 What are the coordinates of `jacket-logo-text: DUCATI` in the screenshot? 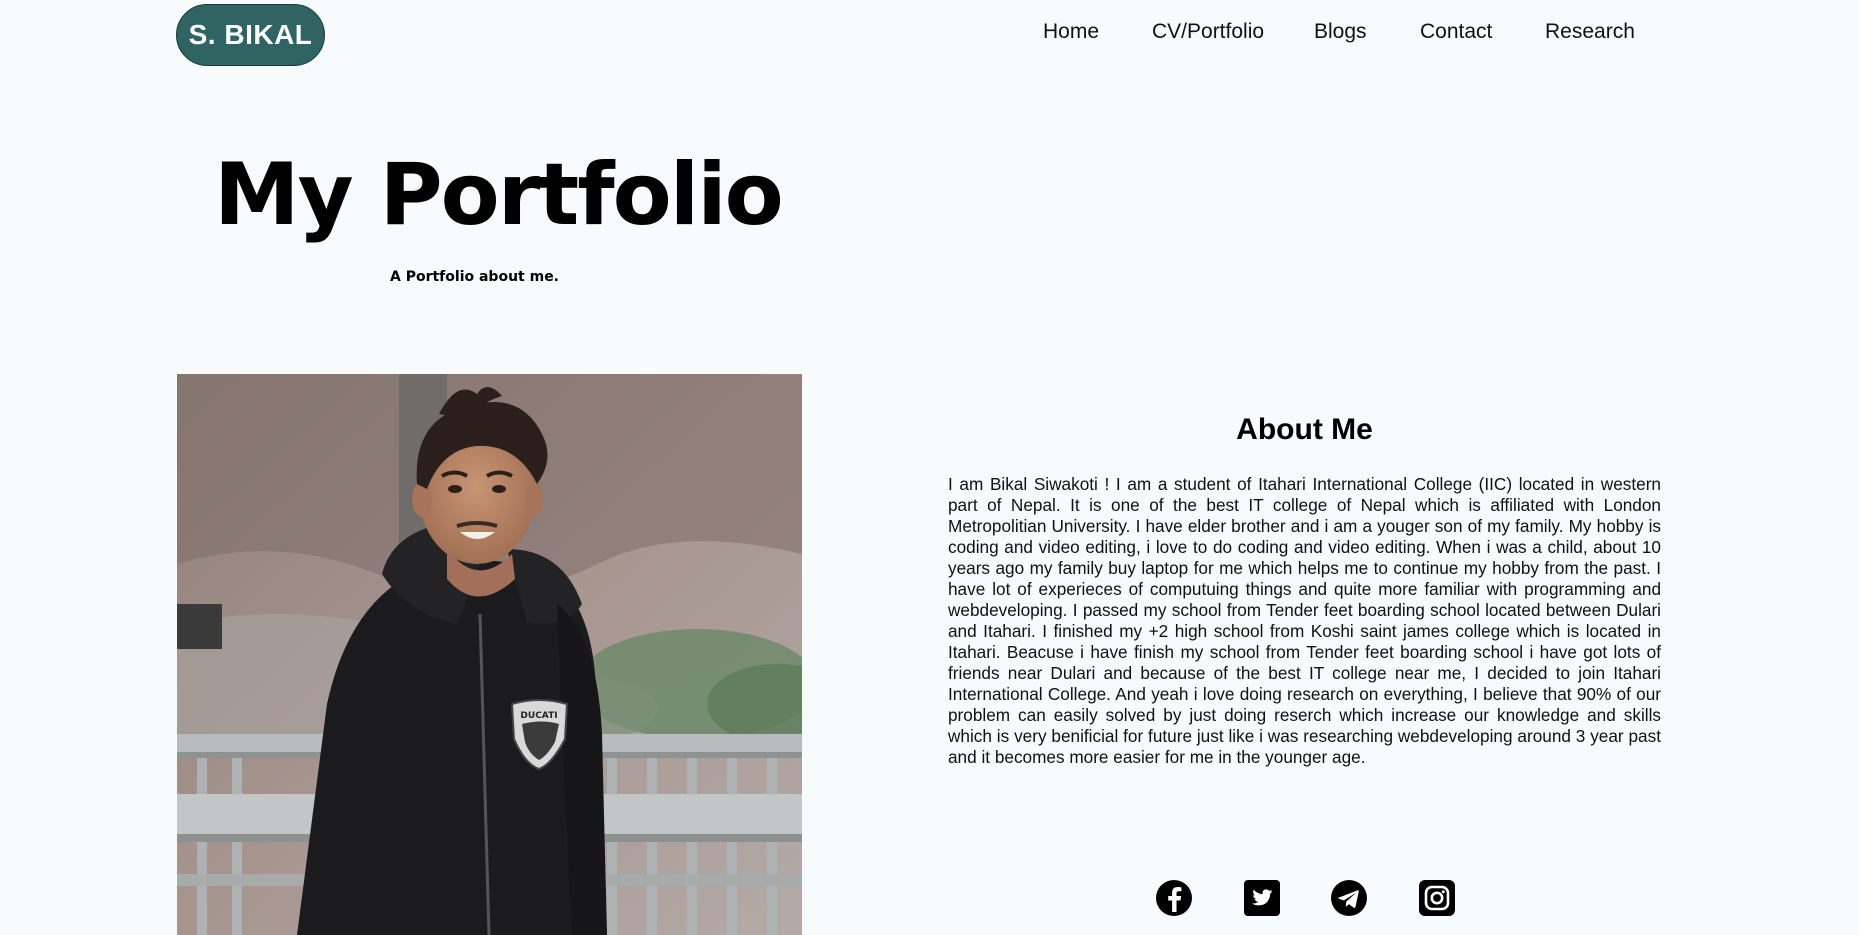 It's located at (538, 716).